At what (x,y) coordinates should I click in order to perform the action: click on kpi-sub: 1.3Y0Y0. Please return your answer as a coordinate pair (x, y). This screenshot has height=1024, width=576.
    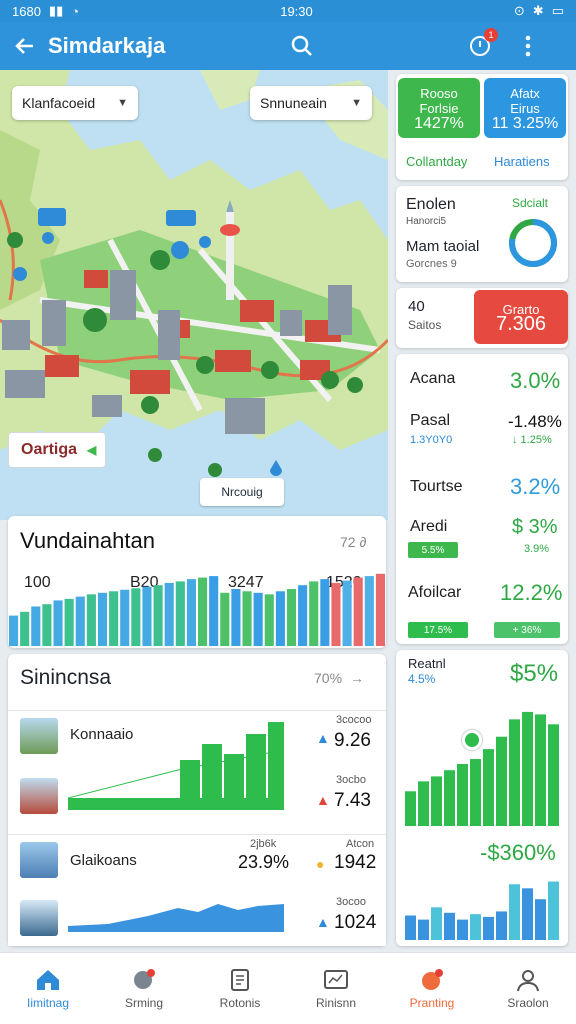
    Looking at the image, I should click on (431, 440).